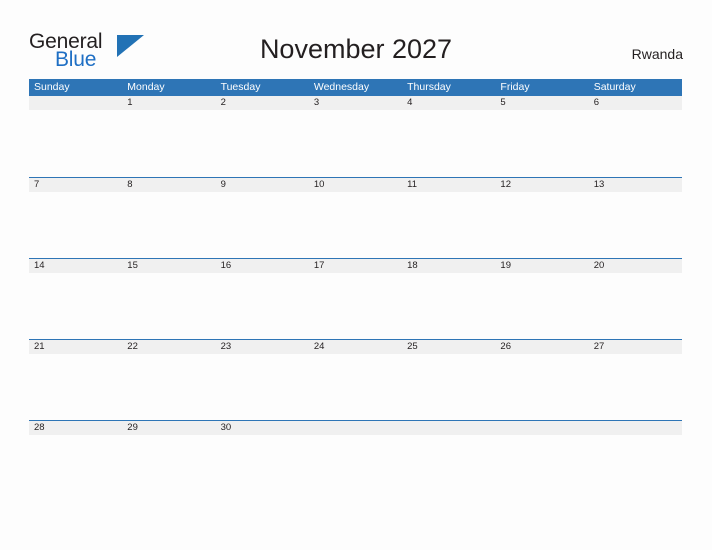 This screenshot has width=712, height=550. I want to click on day-cell: 27, so click(635, 347).